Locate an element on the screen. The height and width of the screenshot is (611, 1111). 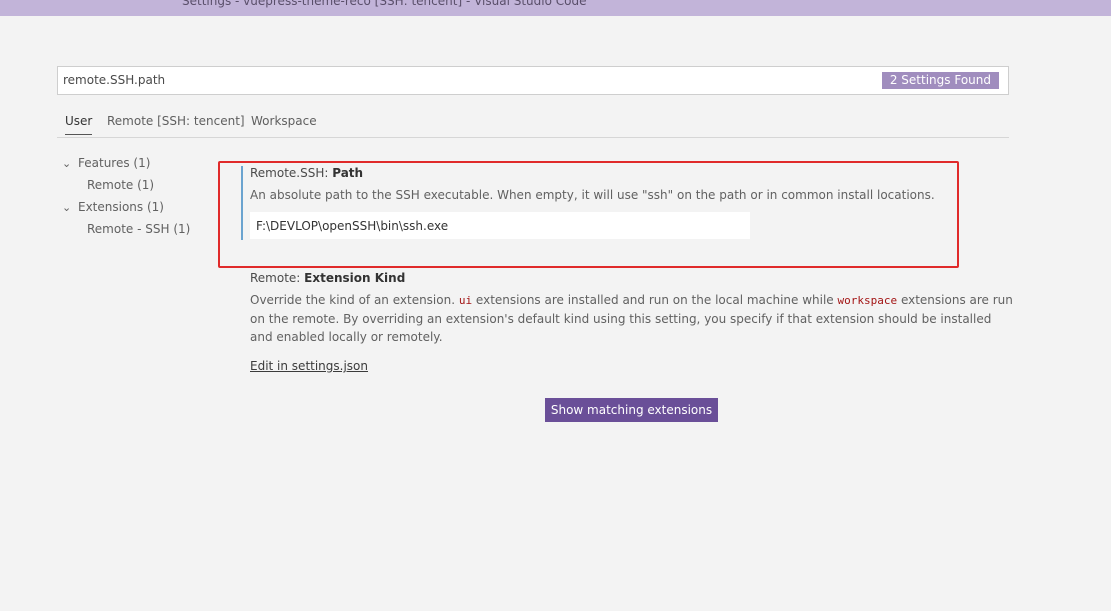
show-matching-extensions-button: Show matching extensions is located at coordinates (631, 410).